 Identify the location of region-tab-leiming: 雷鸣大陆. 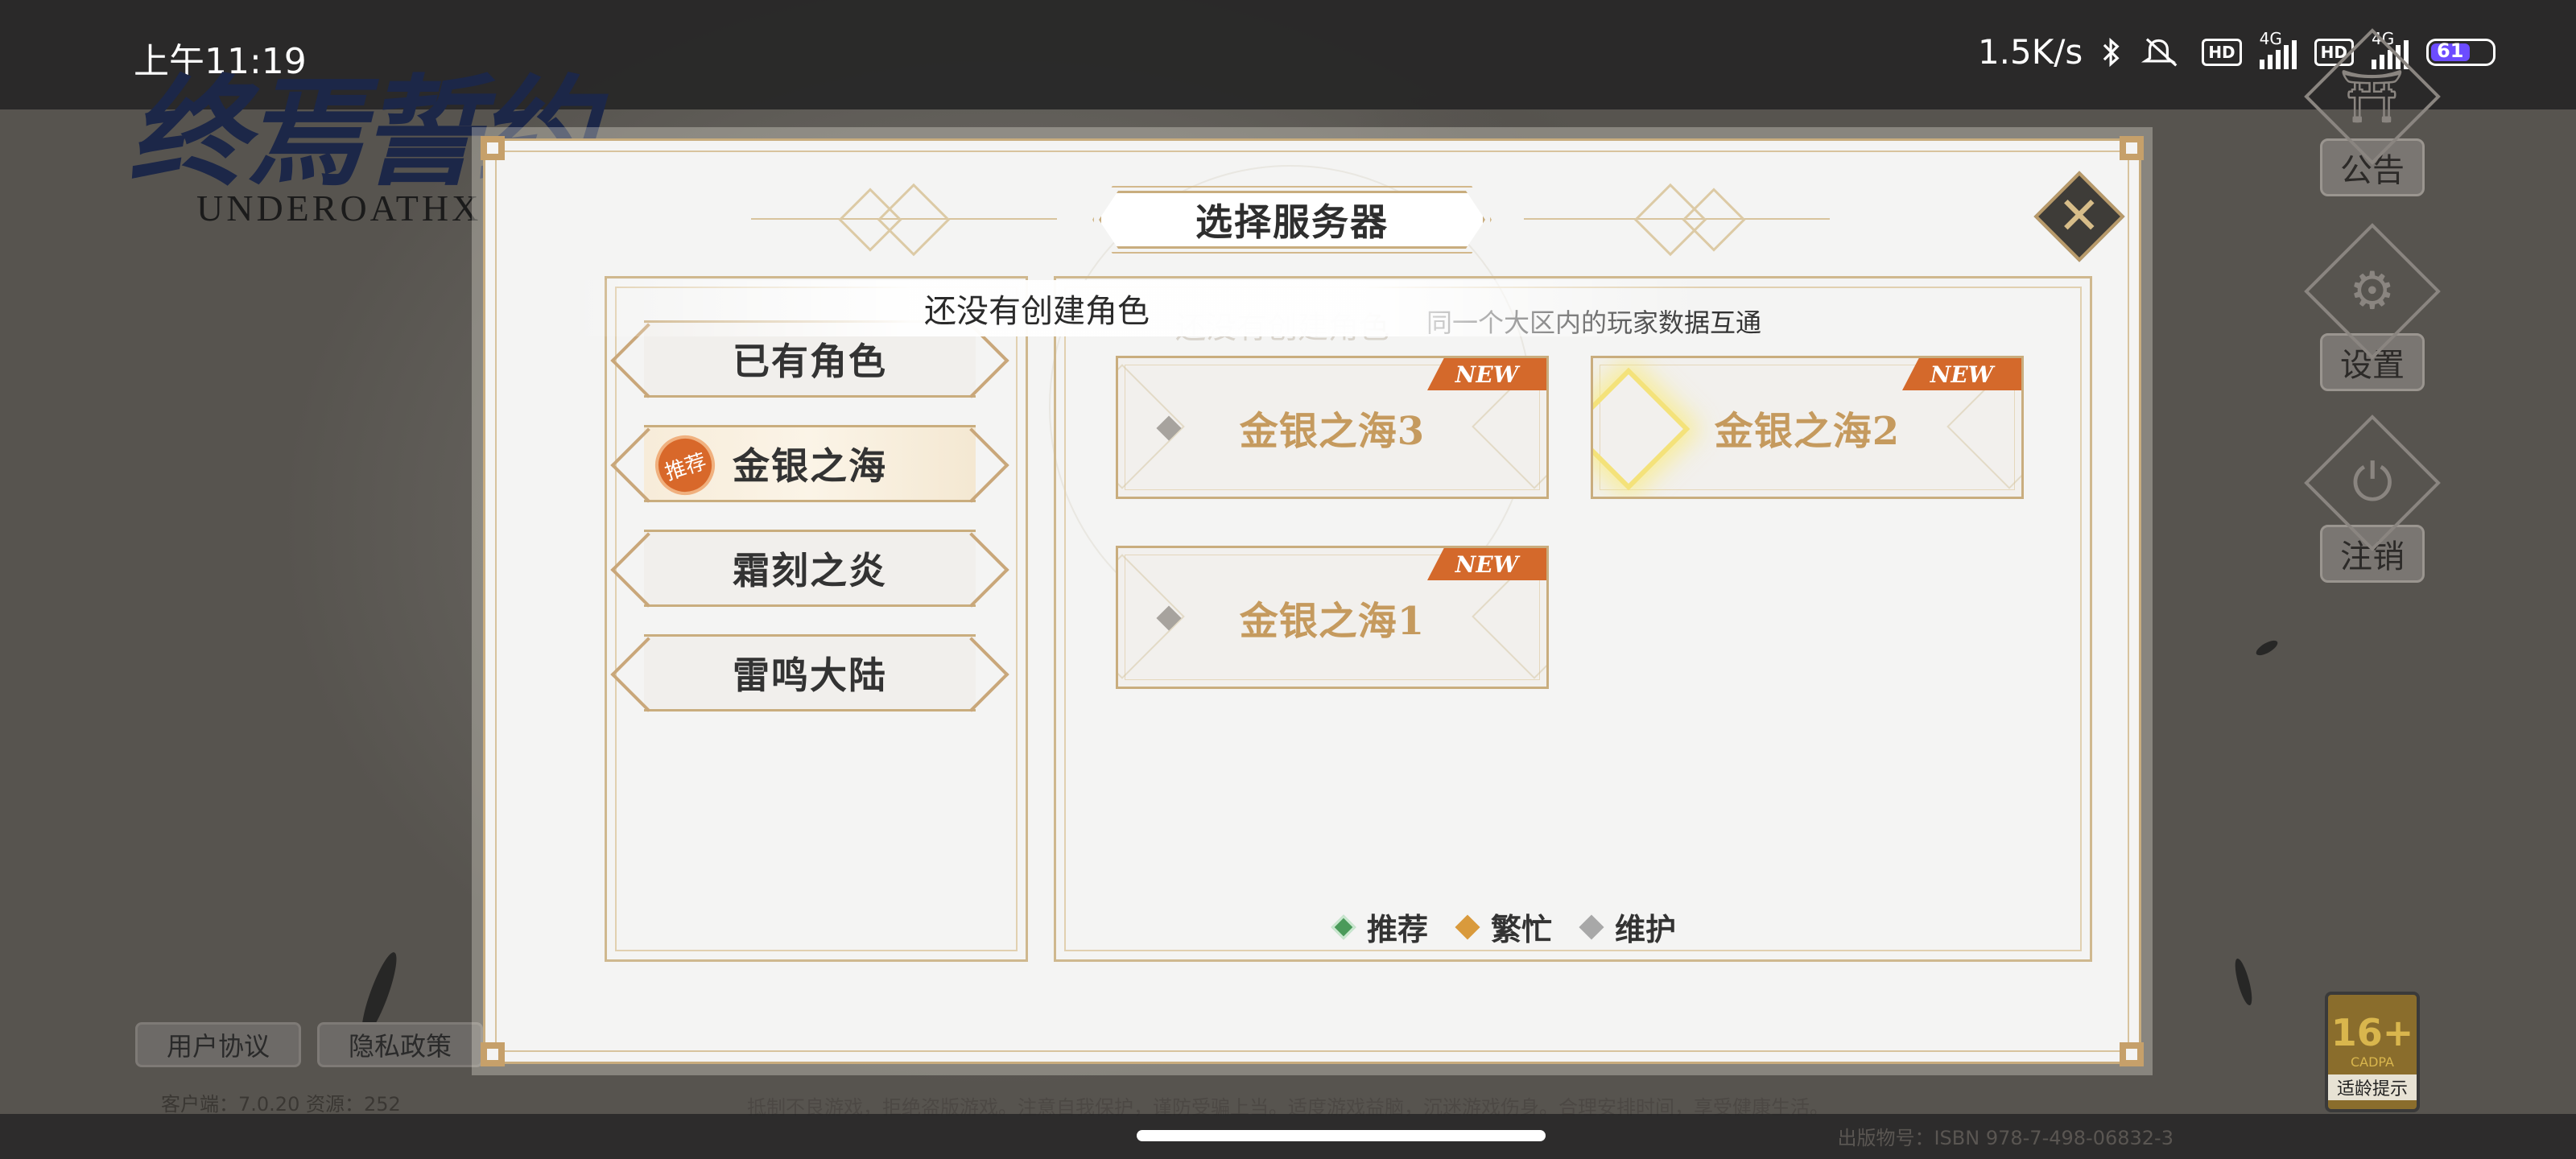
(810, 672).